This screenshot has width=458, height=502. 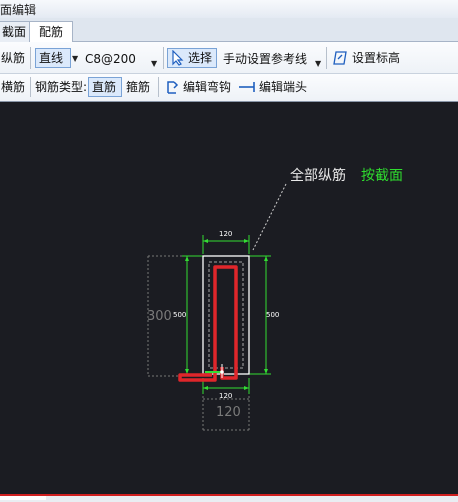 I want to click on tab-section: 截面, so click(x=15, y=31).